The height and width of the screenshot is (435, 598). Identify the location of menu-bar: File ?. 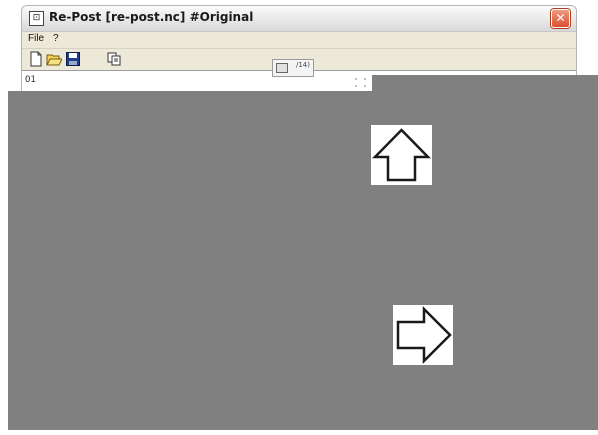
(299, 40).